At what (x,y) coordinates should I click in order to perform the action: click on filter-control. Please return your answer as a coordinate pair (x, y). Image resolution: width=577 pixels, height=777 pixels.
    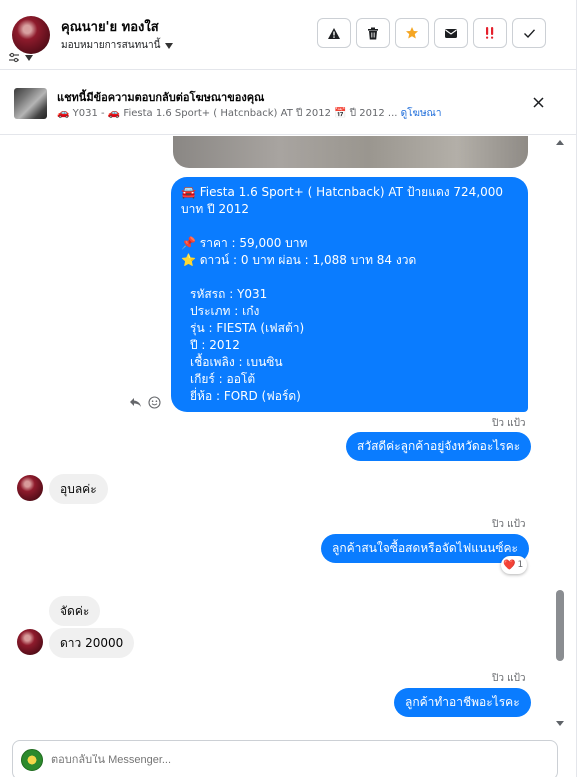
    Looking at the image, I should click on (21, 58).